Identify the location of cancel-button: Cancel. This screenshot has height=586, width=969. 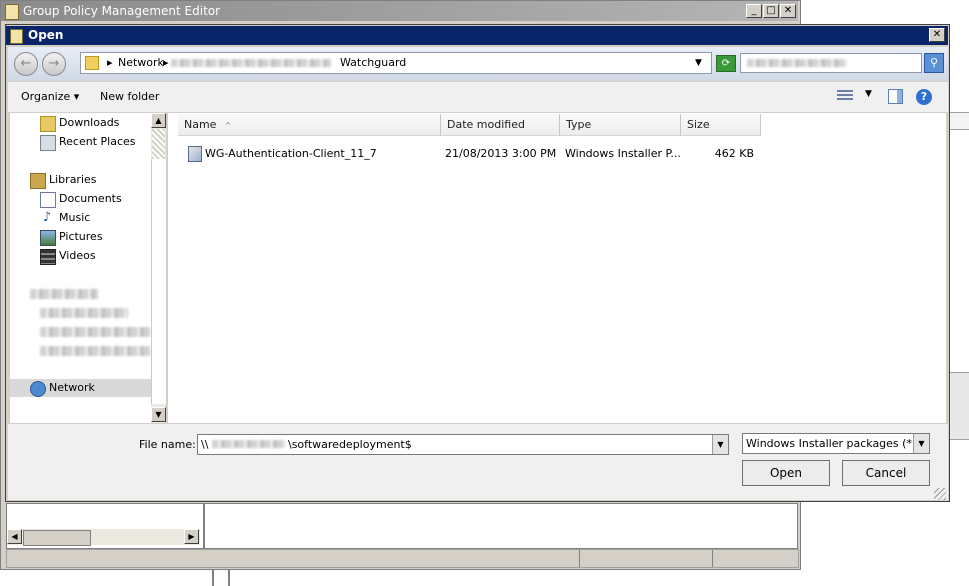
(886, 473).